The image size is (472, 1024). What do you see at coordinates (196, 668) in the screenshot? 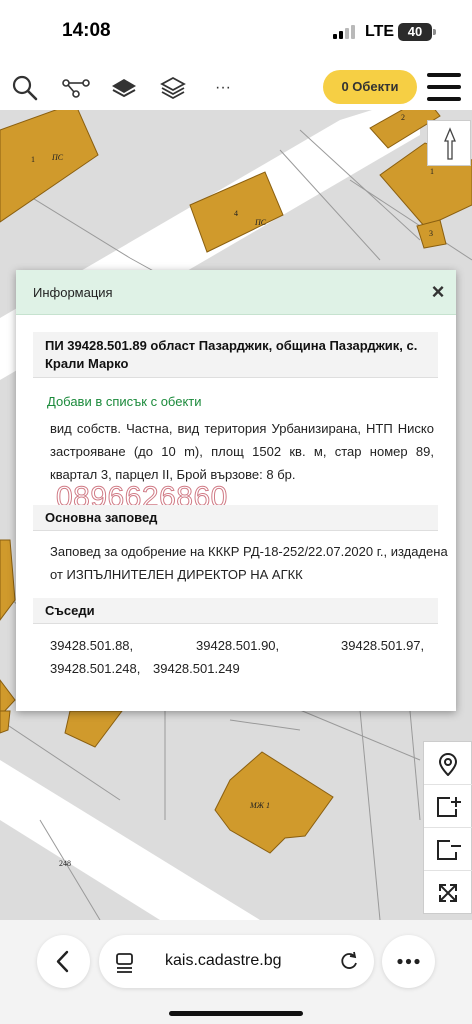
I see `neighbor-item: 39428.501.249` at bounding box center [196, 668].